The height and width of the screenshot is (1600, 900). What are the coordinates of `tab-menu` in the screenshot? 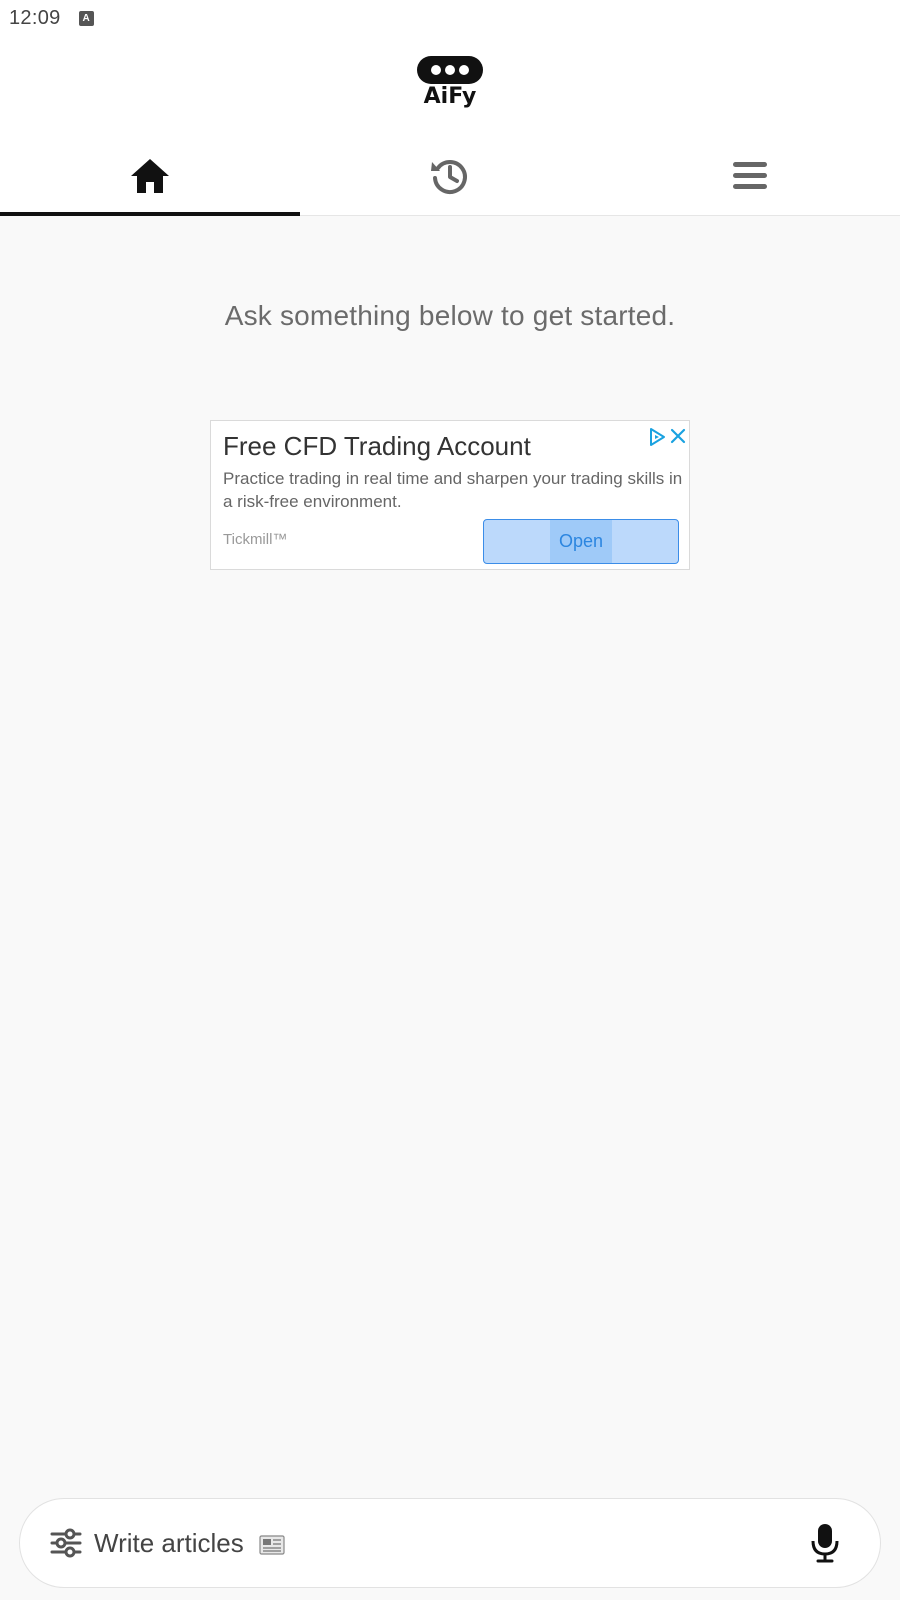 It's located at (750, 176).